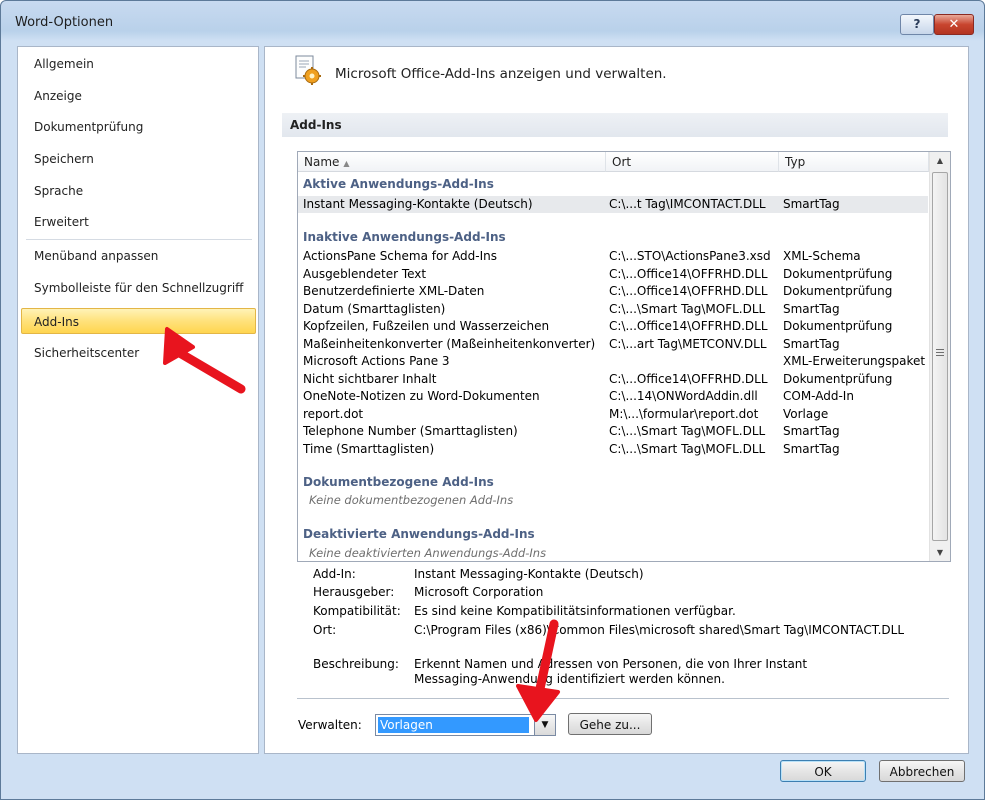 The image size is (985, 800). I want to click on nav-item-1: Anzeige, so click(138, 96).